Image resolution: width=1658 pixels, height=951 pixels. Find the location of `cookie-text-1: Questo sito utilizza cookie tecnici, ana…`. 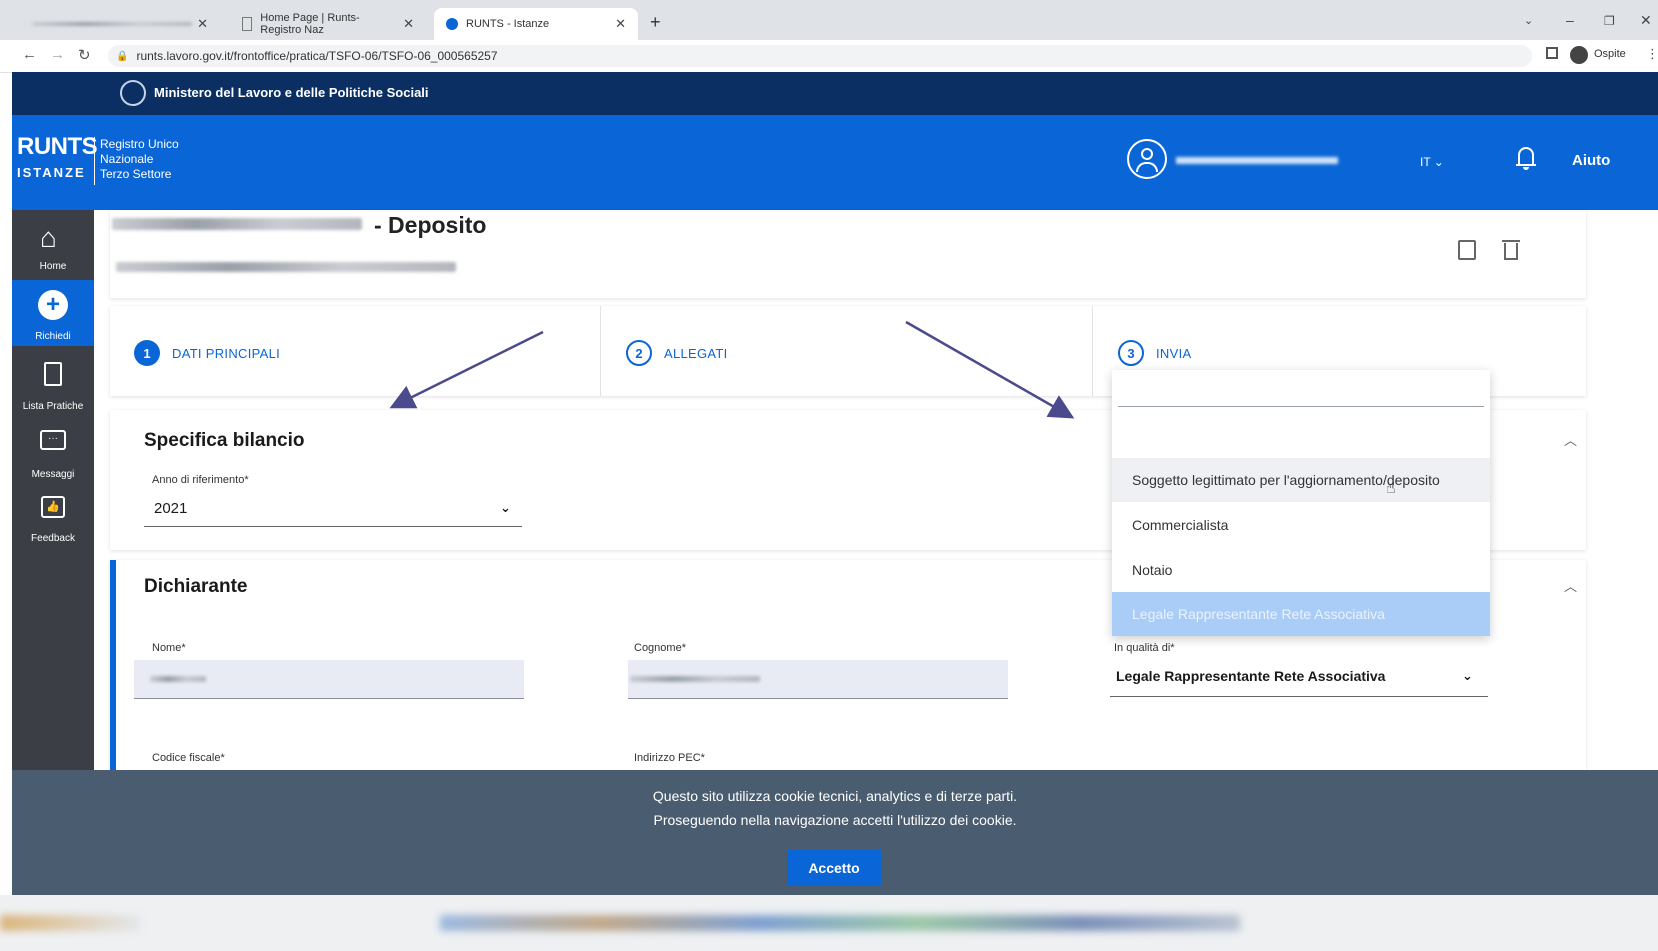

cookie-text-1: Questo sito utilizza cookie tecnici, ana… is located at coordinates (835, 796).